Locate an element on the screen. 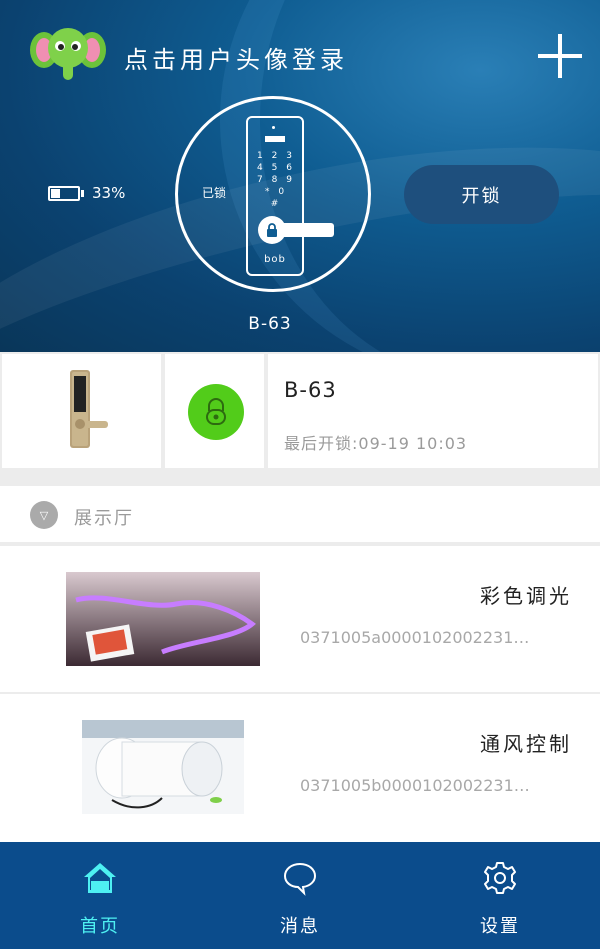 The height and width of the screenshot is (949, 600). padlock-icon is located at coordinates (272, 230).